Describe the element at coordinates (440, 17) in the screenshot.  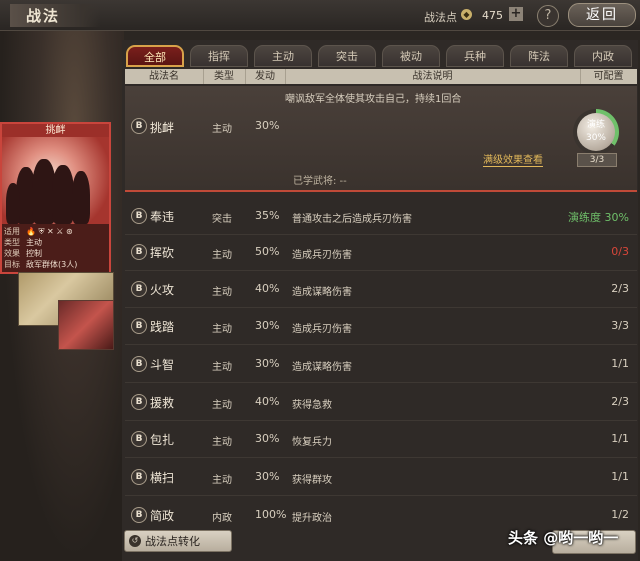
I see `strategy-points-label: 战法点` at that location.